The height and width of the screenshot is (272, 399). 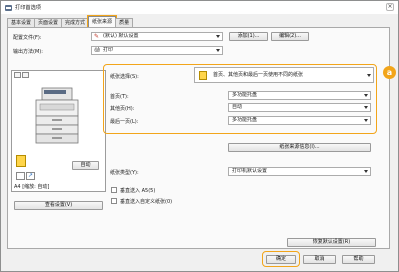 I want to click on help-button: 帮助, so click(x=358, y=259).